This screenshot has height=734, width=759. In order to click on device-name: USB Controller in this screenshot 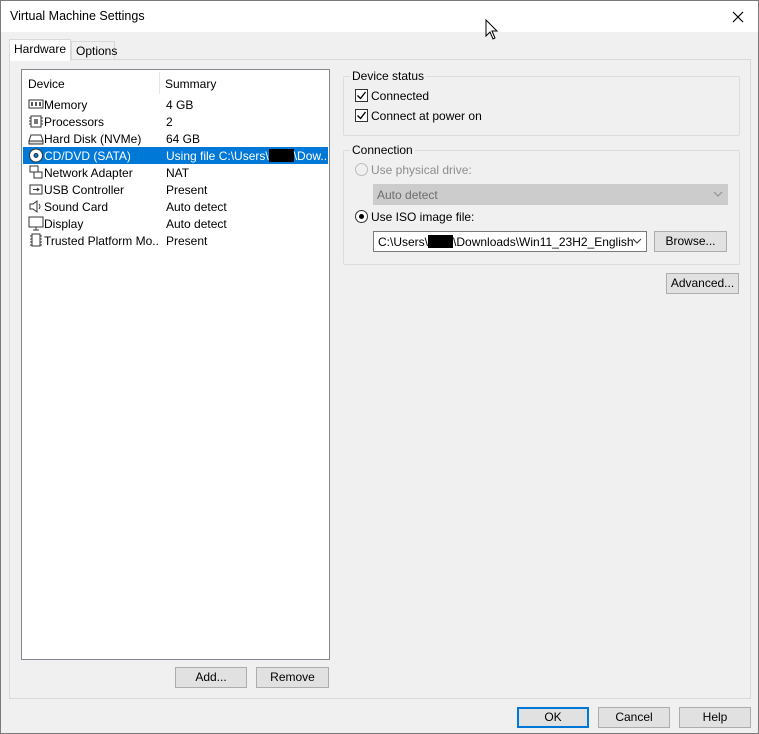, I will do `click(84, 190)`.